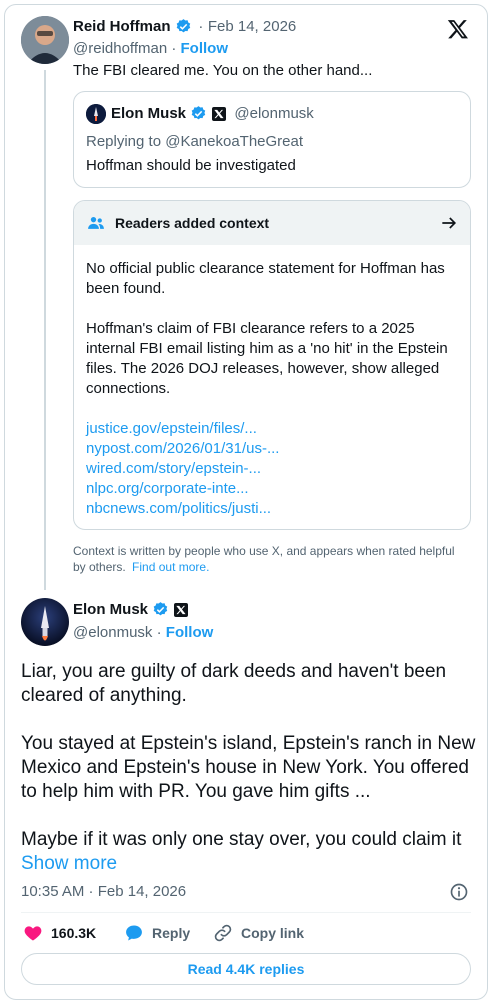 The image size is (494, 1006). I want to click on find-out-more-link: Find out more., so click(170, 567).